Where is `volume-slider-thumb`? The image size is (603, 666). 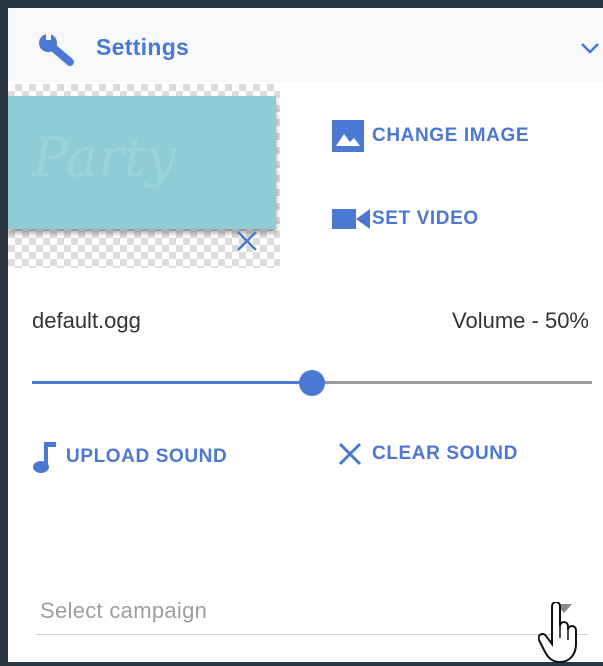 volume-slider-thumb is located at coordinates (312, 383).